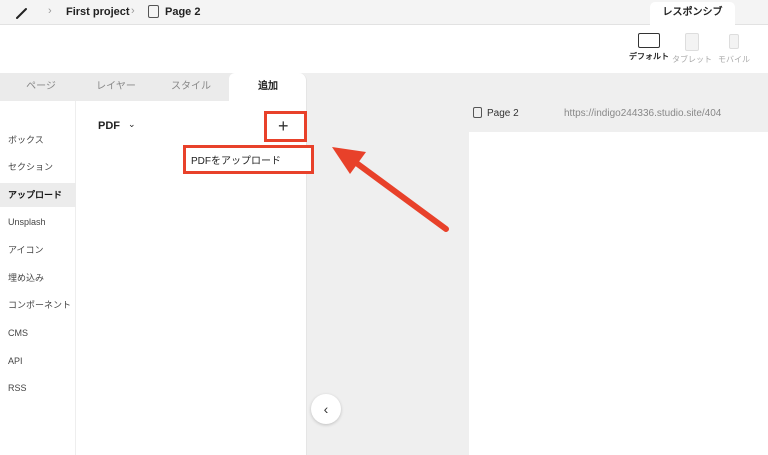 The height and width of the screenshot is (455, 768). What do you see at coordinates (734, 41) in the screenshot?
I see `mobile-icon` at bounding box center [734, 41].